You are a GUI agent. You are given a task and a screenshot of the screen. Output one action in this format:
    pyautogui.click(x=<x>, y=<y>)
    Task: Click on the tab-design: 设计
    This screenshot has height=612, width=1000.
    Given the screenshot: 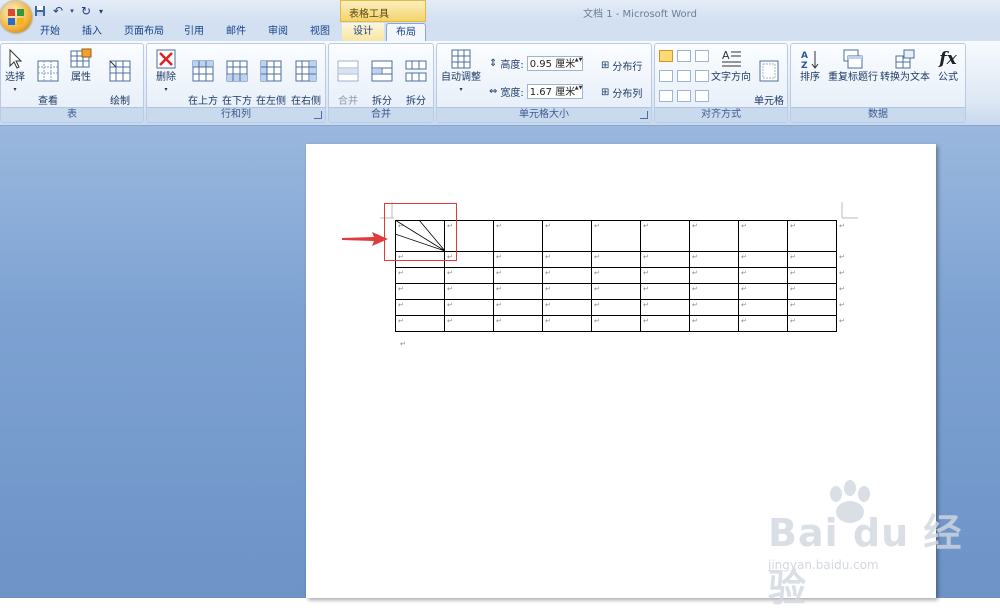 What is the action you would take?
    pyautogui.click(x=363, y=32)
    